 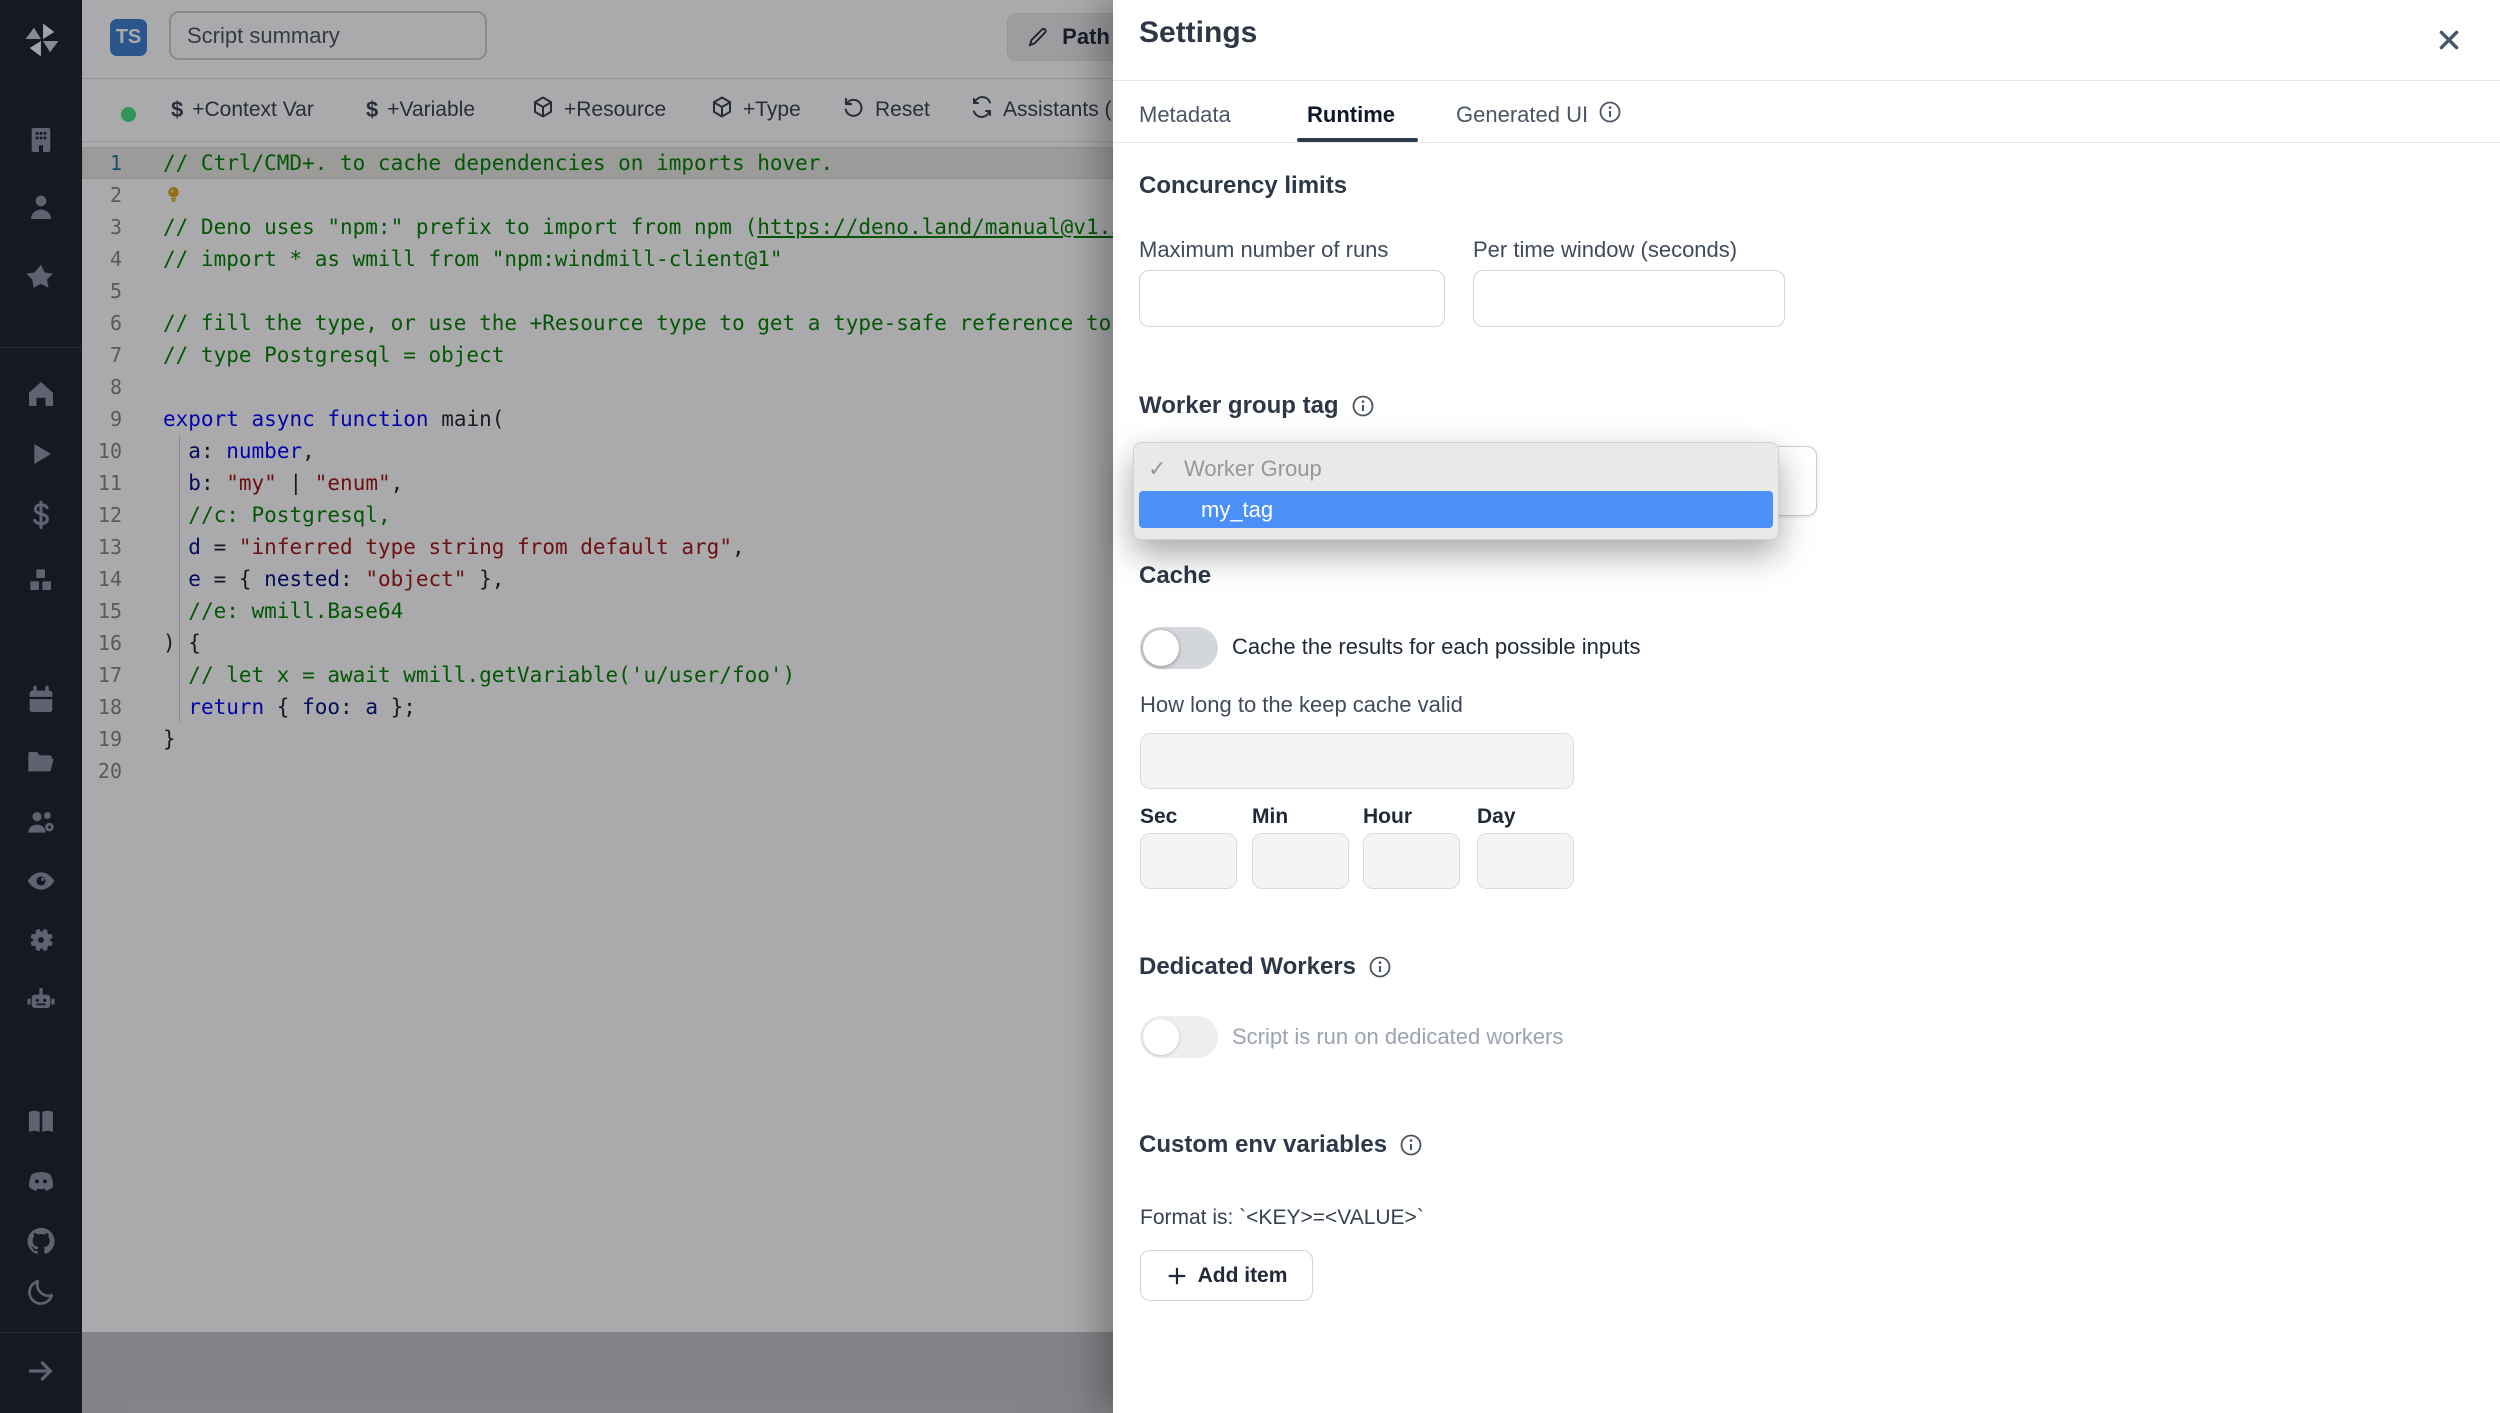 I want to click on per-time-window--seconds--input, so click(x=1629, y=298).